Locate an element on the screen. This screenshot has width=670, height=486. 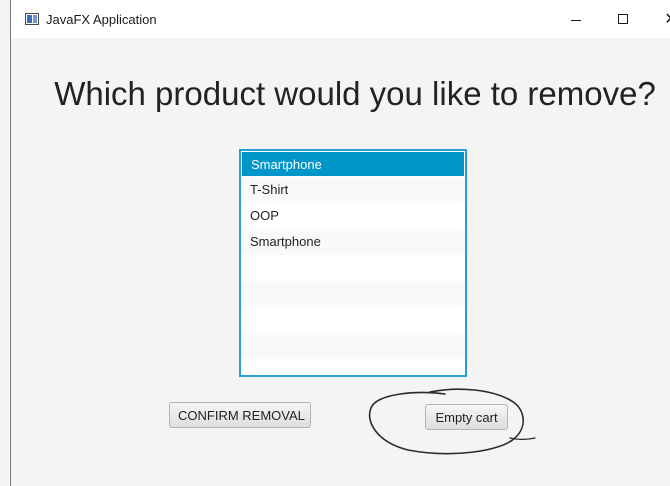
list-scrollbar is located at coordinates (463, 263).